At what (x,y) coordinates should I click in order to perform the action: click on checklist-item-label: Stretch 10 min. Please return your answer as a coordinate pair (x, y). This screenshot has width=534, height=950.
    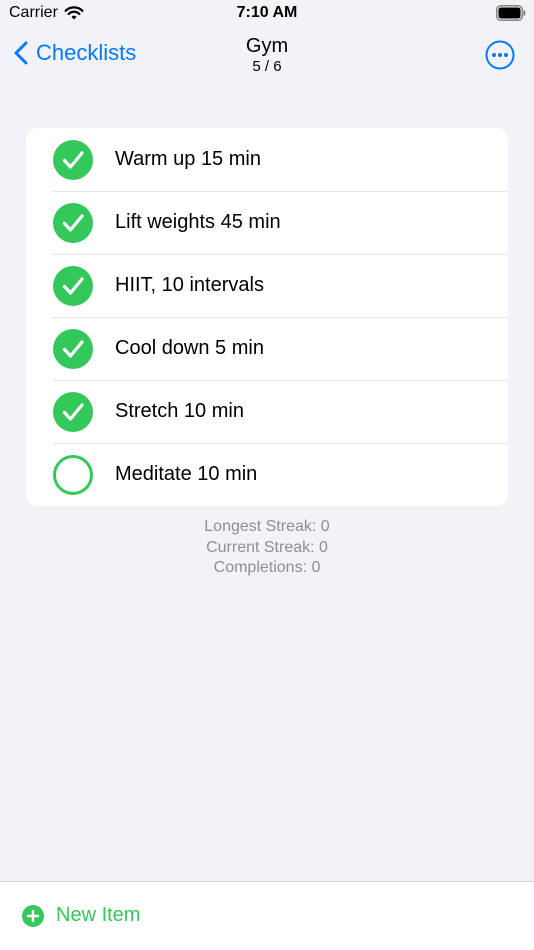
    Looking at the image, I should click on (179, 411).